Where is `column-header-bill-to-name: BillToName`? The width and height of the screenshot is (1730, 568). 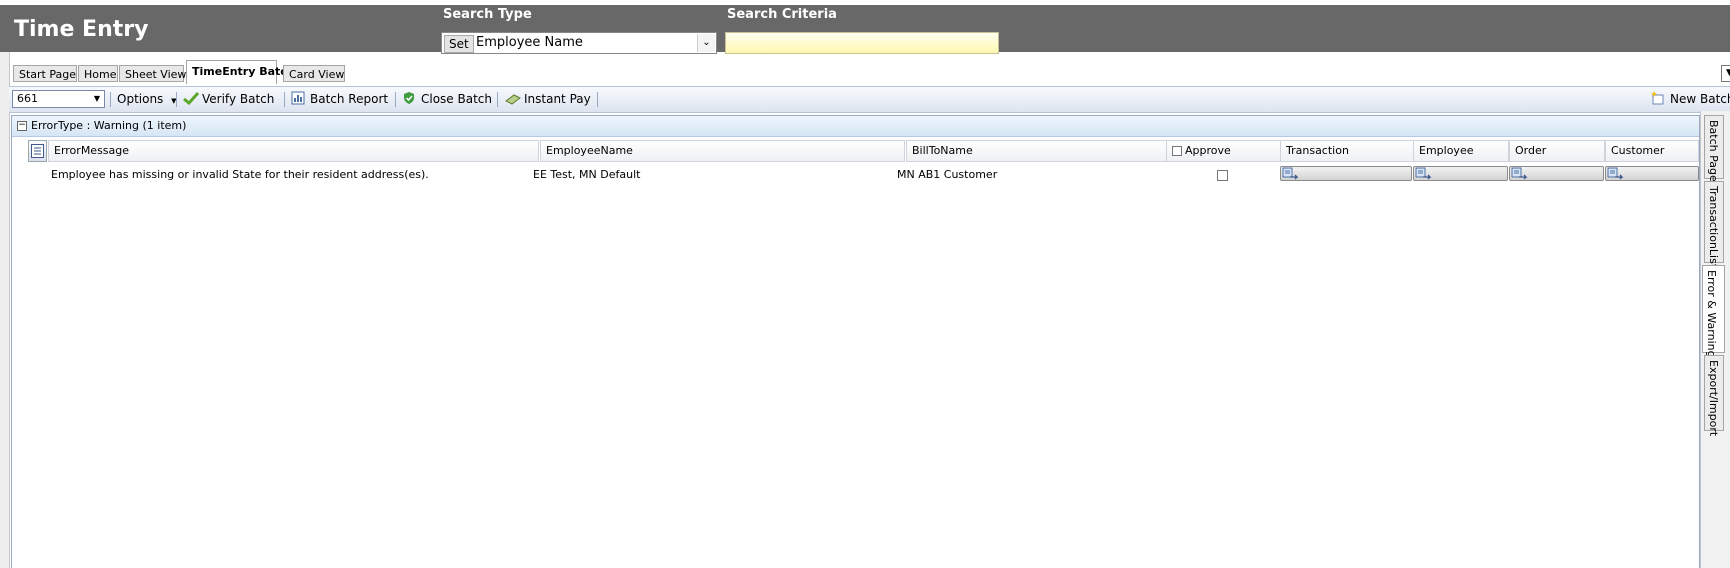 column-header-bill-to-name: BillToName is located at coordinates (1041, 151).